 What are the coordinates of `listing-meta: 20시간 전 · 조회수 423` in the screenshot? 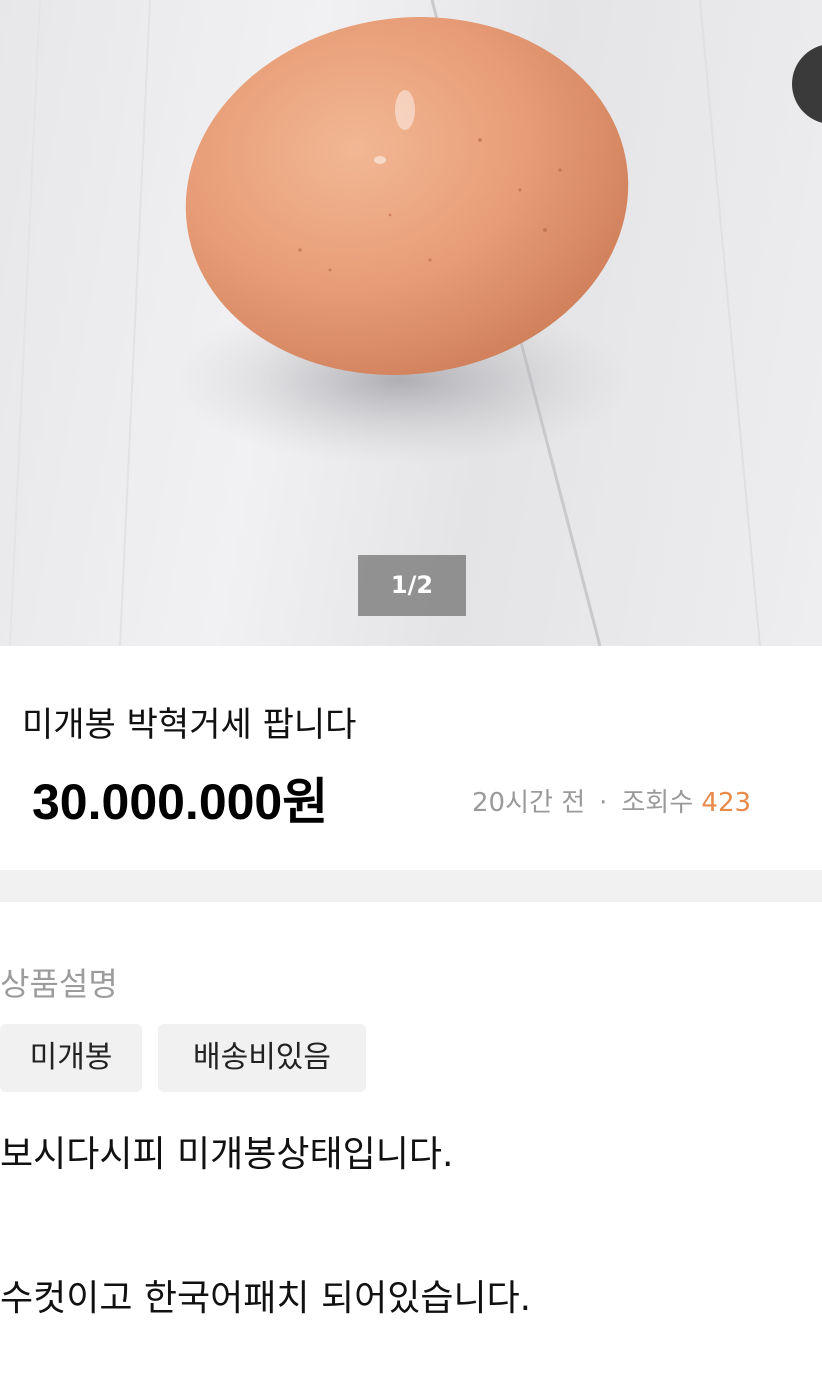 It's located at (611, 803).